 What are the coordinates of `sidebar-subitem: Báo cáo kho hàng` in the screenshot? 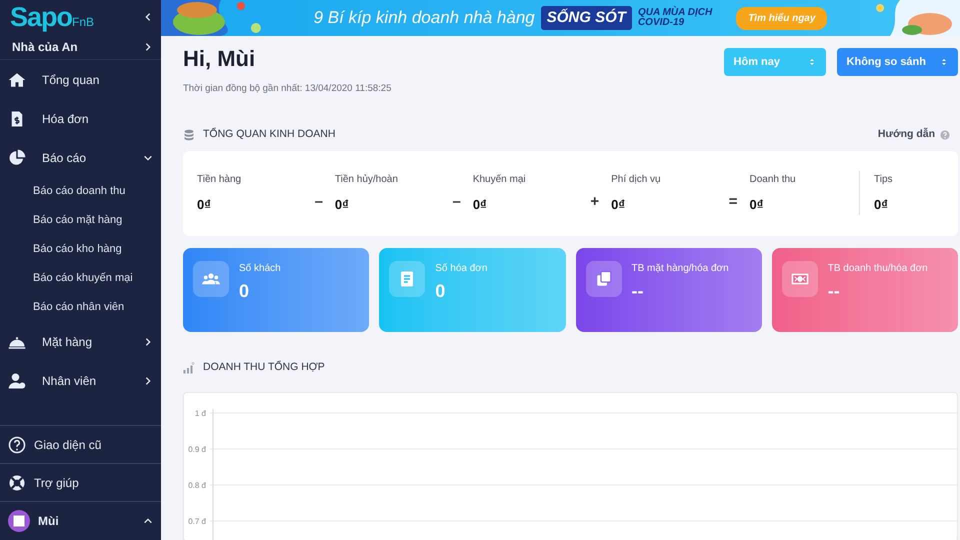 It's located at (80, 249).